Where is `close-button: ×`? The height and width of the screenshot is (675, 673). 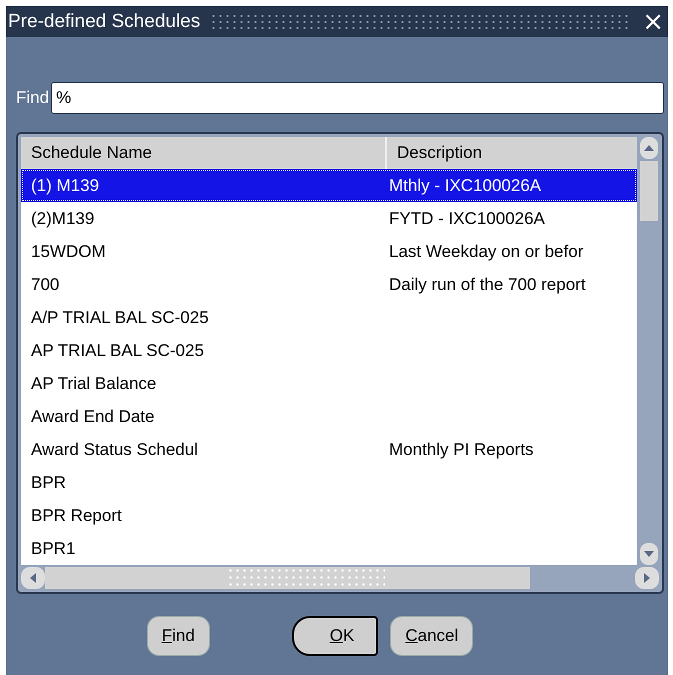 close-button: × is located at coordinates (653, 21).